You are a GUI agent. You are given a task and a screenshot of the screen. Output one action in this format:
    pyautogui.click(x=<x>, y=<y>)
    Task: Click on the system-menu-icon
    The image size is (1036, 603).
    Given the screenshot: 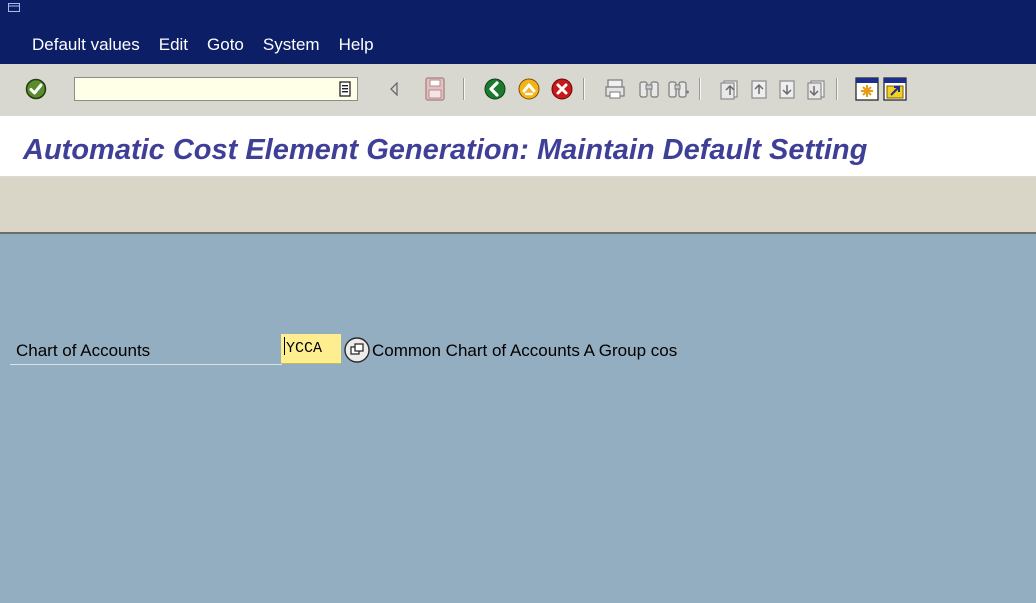 What is the action you would take?
    pyautogui.click(x=14, y=7)
    